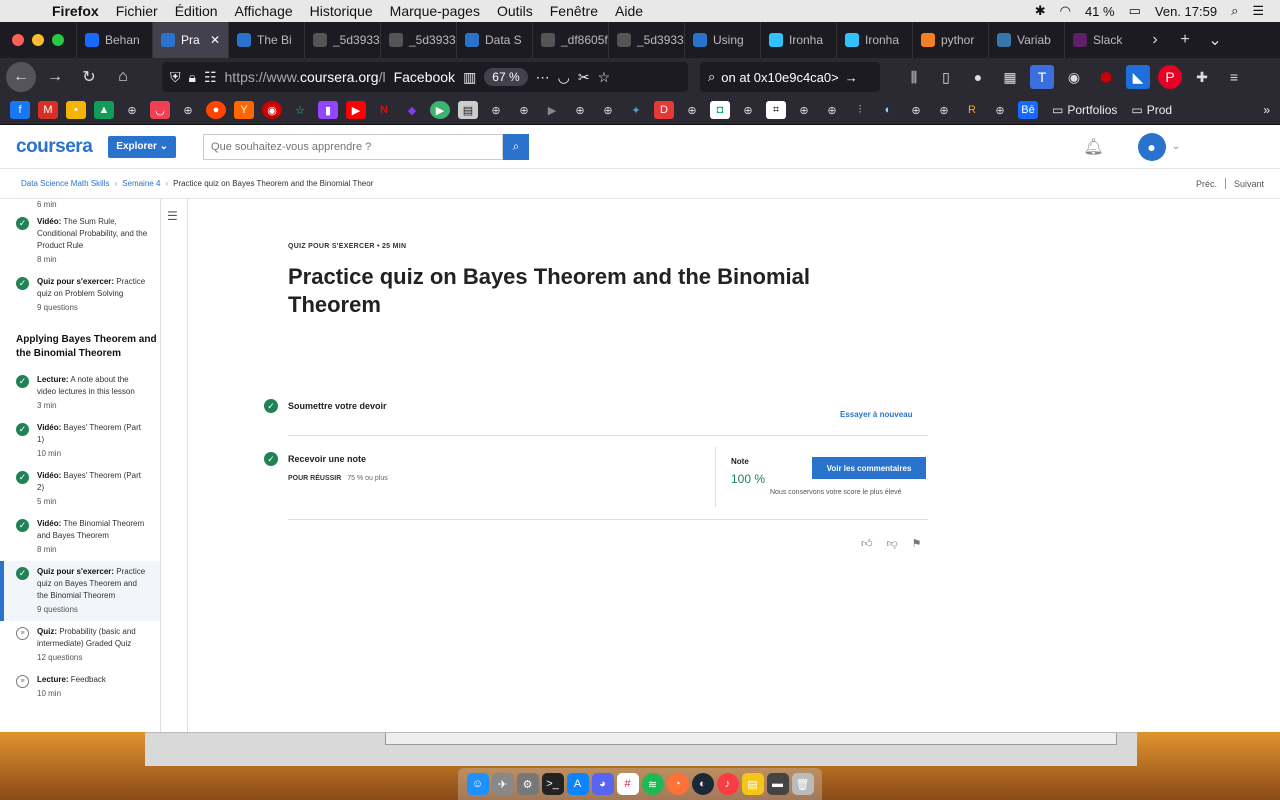 Image resolution: width=1280 pixels, height=800 pixels. I want to click on bookmark-triangle-icon: ▶, so click(552, 110).